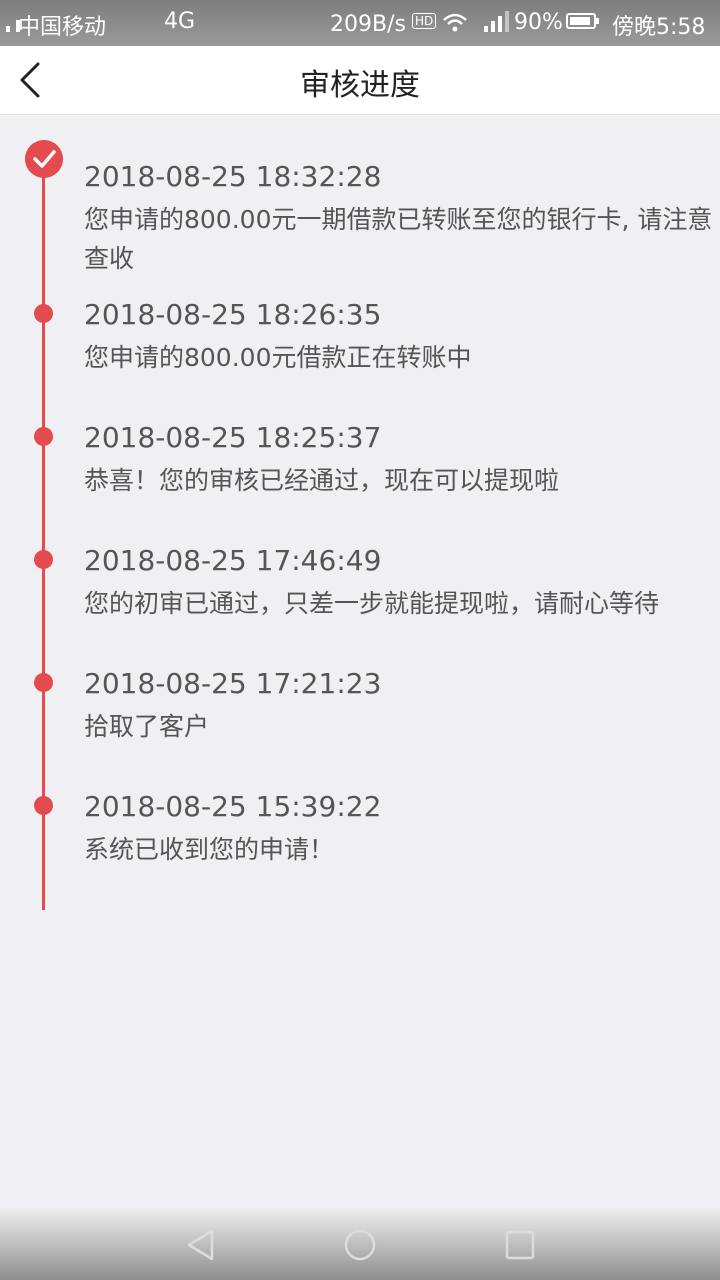  Describe the element at coordinates (233, 314) in the screenshot. I see `timeline-time: 2018-08-25 18:26:35` at that location.